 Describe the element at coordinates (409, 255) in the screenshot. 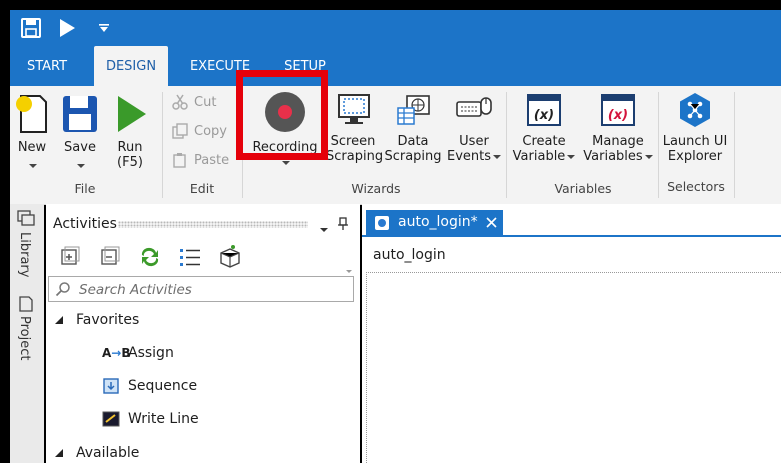

I see `workflow-breadcrumb: auto_login` at that location.